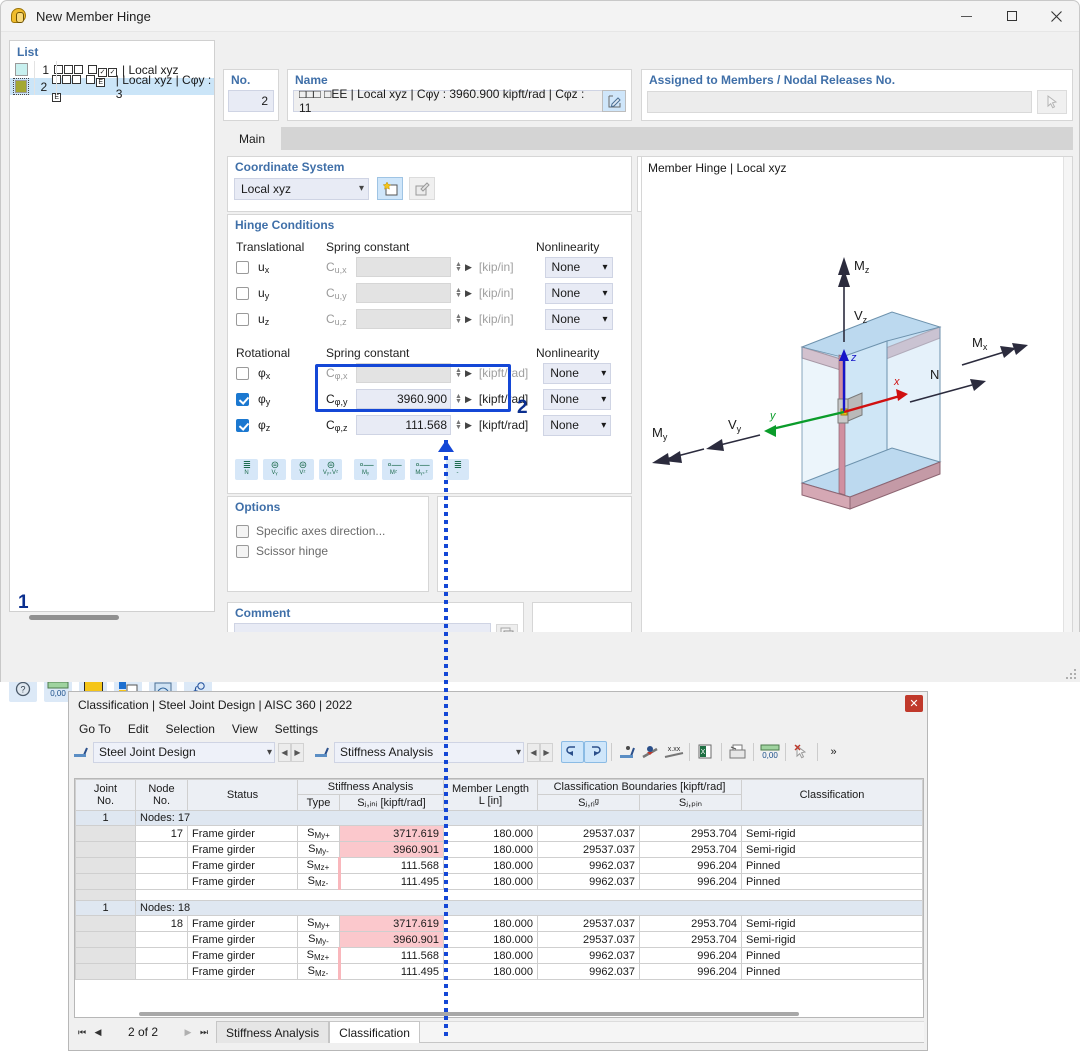 The height and width of the screenshot is (1051, 1080). I want to click on preset-my-button: ∘— Mᵧ, so click(365, 469).